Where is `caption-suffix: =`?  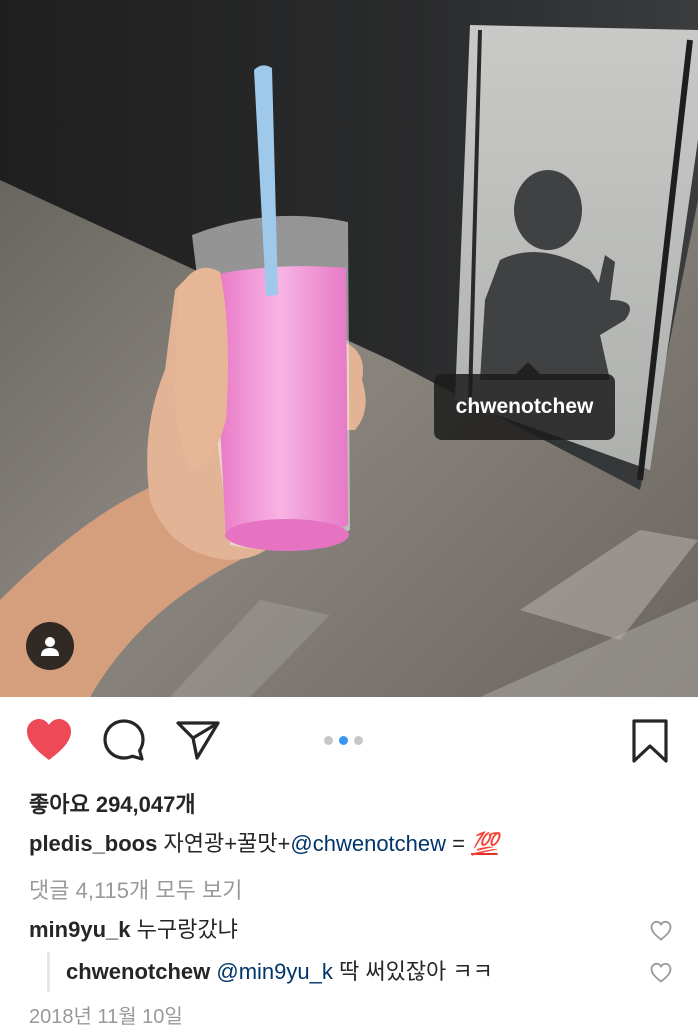
caption-suffix: = is located at coordinates (459, 843).